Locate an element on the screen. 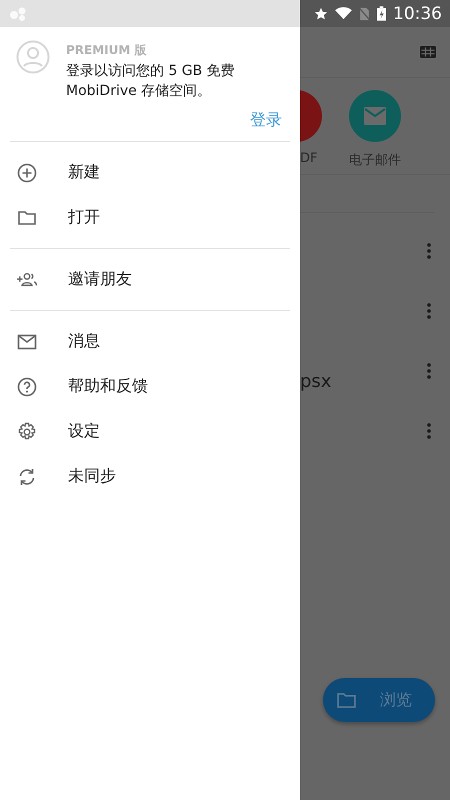  tile-label: DF is located at coordinates (309, 158).